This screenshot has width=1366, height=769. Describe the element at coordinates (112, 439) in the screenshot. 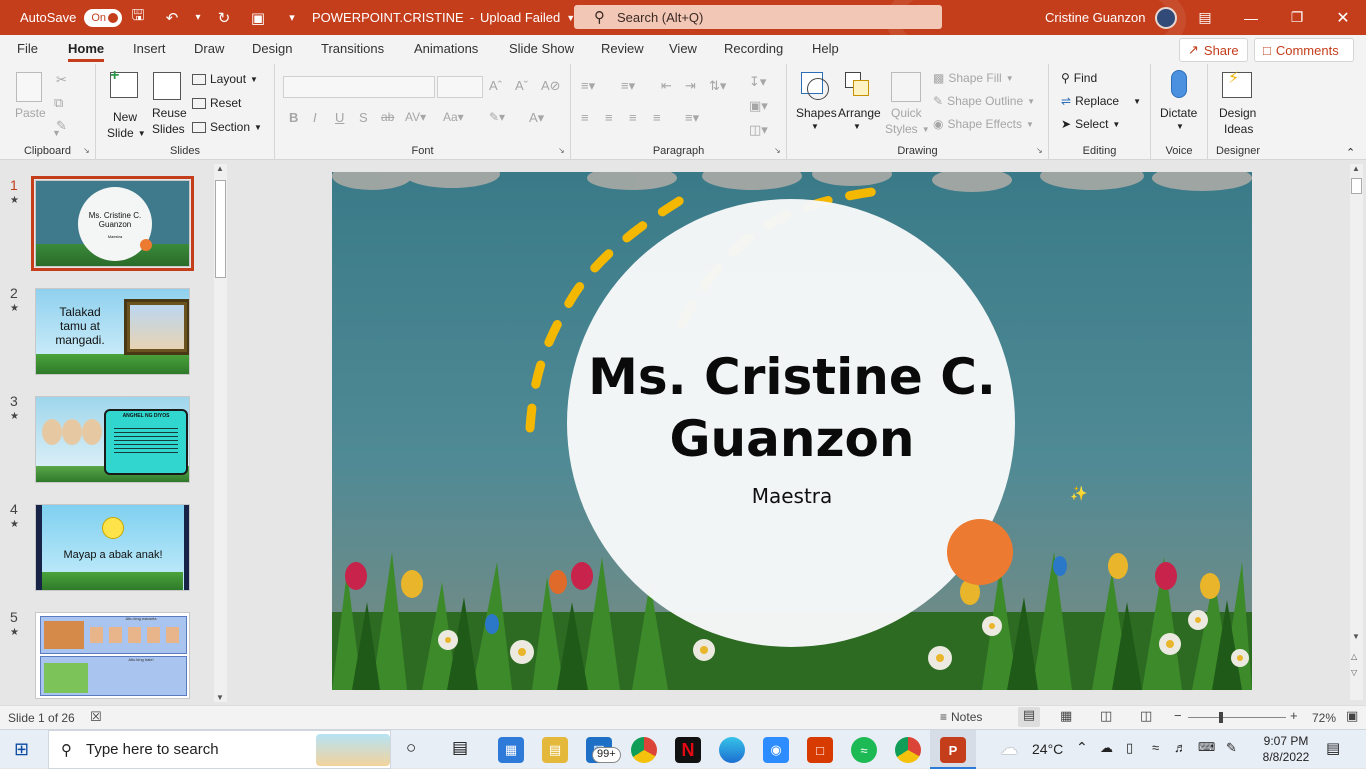

I see `slide-thumbnail-3: ANGHEL NG DIYOS` at that location.